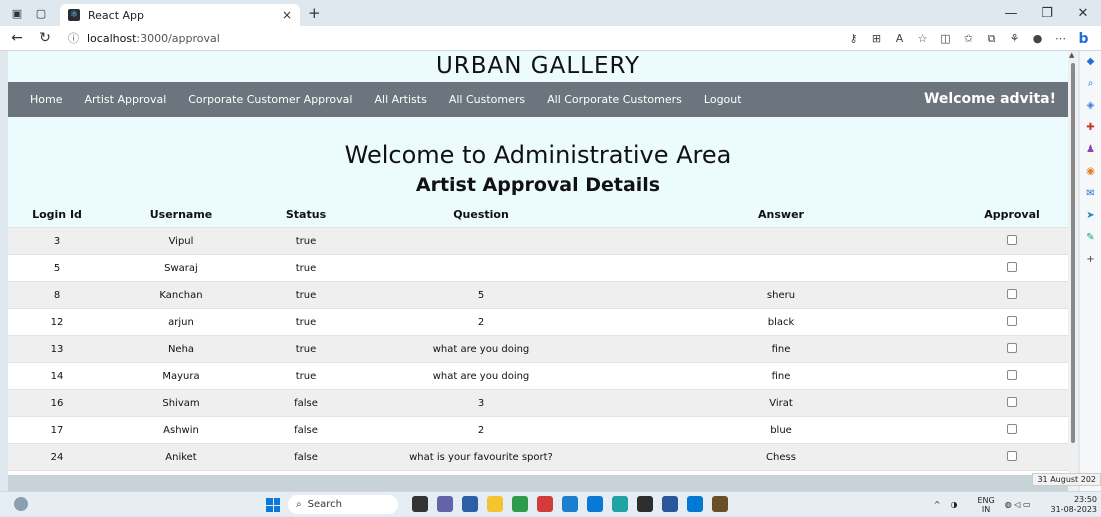 The width and height of the screenshot is (1101, 517). I want to click on mail-icon, so click(595, 504).